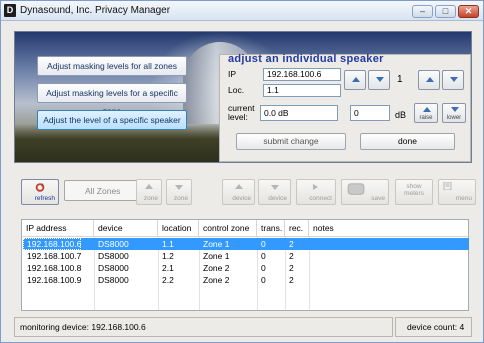  Describe the element at coordinates (149, 192) in the screenshot. I see `zone-up-button: zone` at that location.